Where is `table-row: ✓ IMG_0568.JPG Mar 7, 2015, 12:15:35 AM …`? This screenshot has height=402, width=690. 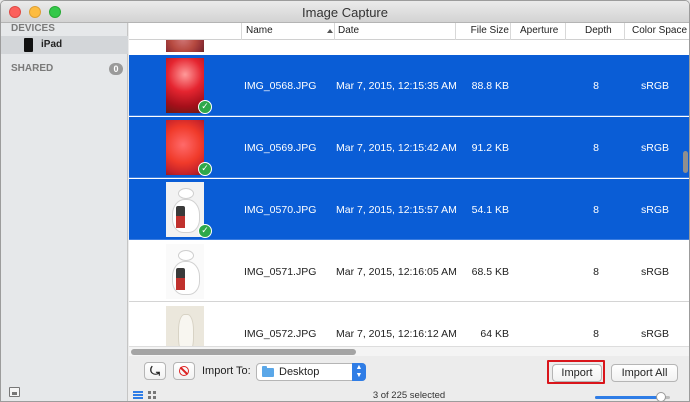 table-row: ✓ IMG_0568.JPG Mar 7, 2015, 12:15:35 AM … is located at coordinates (409, 85).